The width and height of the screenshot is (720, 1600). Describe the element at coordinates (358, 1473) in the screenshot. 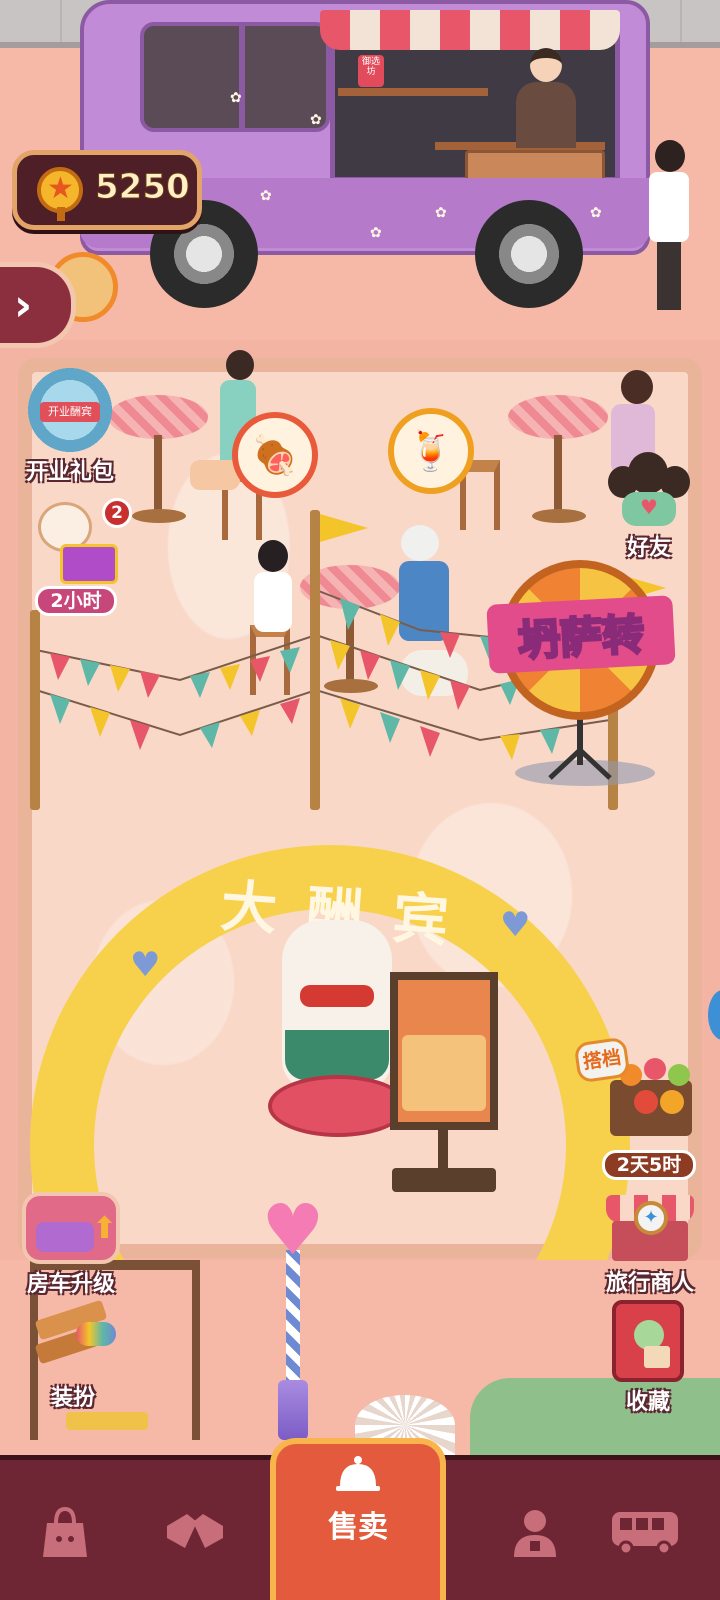

I see `sell-bell-icon` at that location.